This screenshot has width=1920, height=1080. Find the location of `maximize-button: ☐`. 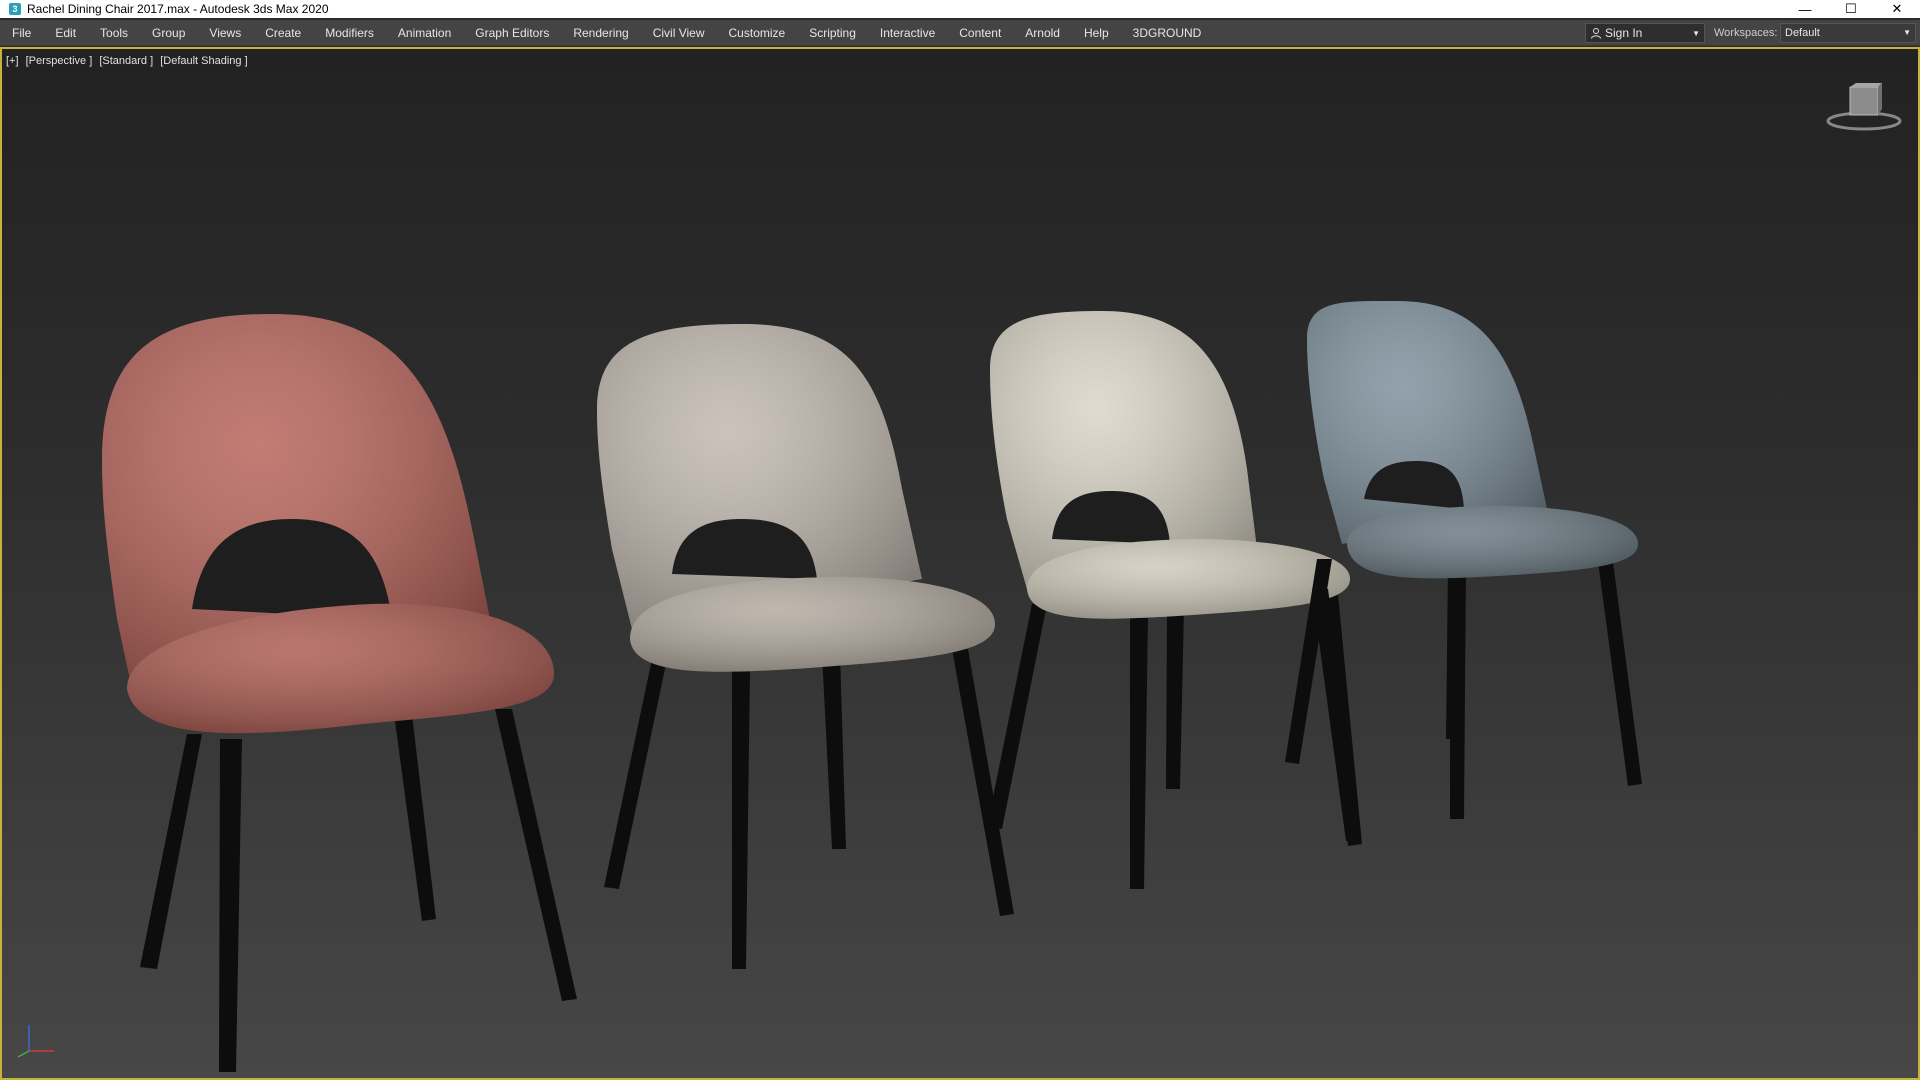

maximize-button: ☐ is located at coordinates (1851, 9).